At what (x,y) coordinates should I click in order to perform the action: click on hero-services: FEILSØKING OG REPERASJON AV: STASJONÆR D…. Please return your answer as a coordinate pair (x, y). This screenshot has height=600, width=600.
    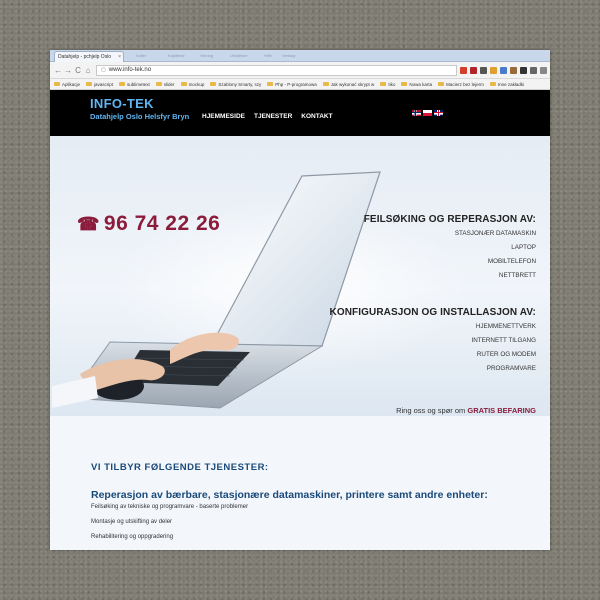
    Looking at the image, I should click on (433, 296).